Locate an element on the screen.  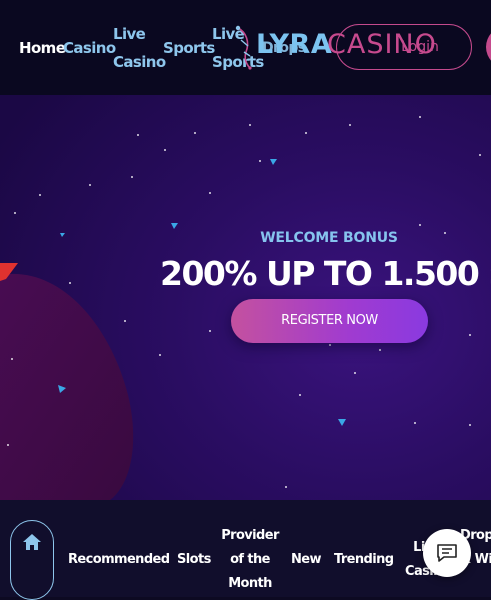
live-chat-button is located at coordinates (447, 553).